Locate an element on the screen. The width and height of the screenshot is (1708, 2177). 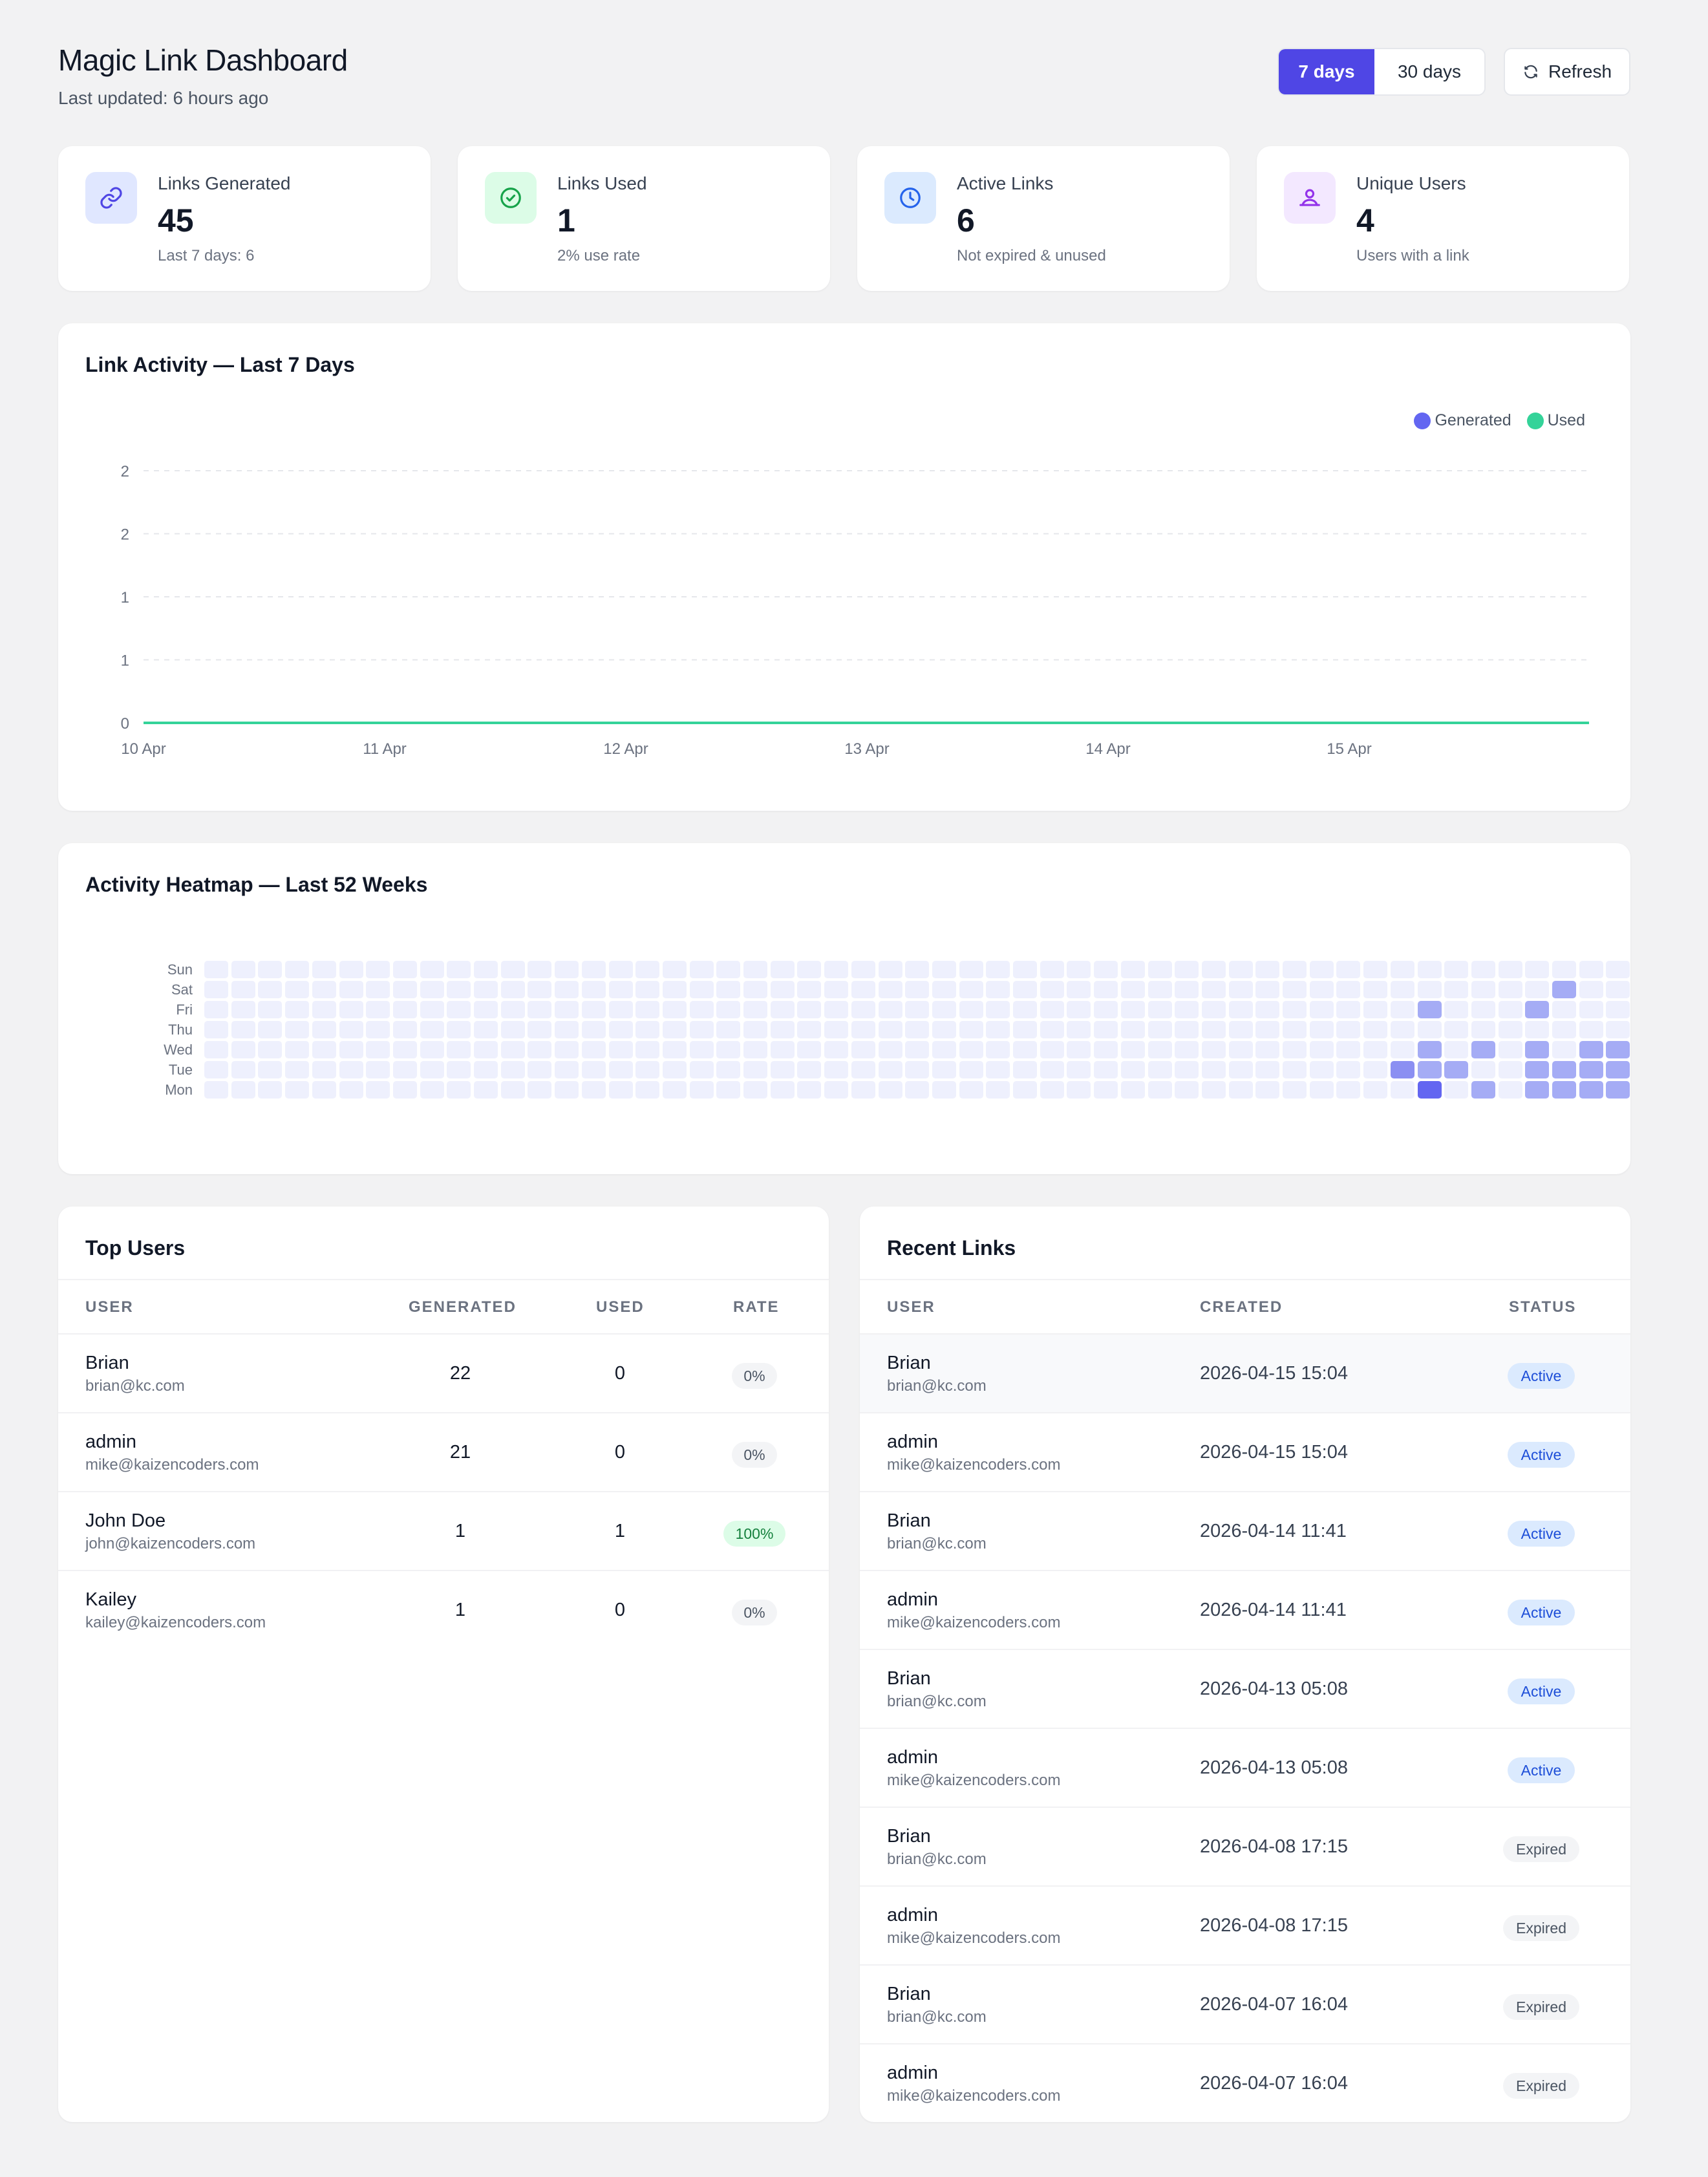
table-row: Brian brian@kc.com 2026-04-13 05:08 Active is located at coordinates (1245, 1688).